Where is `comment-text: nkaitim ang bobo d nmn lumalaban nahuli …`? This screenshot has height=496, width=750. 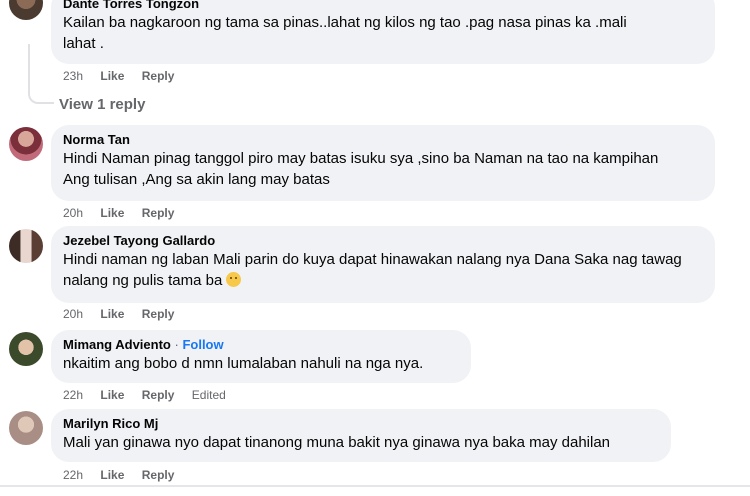
comment-text: nkaitim ang bobo d nmn lumalaban nahuli … is located at coordinates (243, 363).